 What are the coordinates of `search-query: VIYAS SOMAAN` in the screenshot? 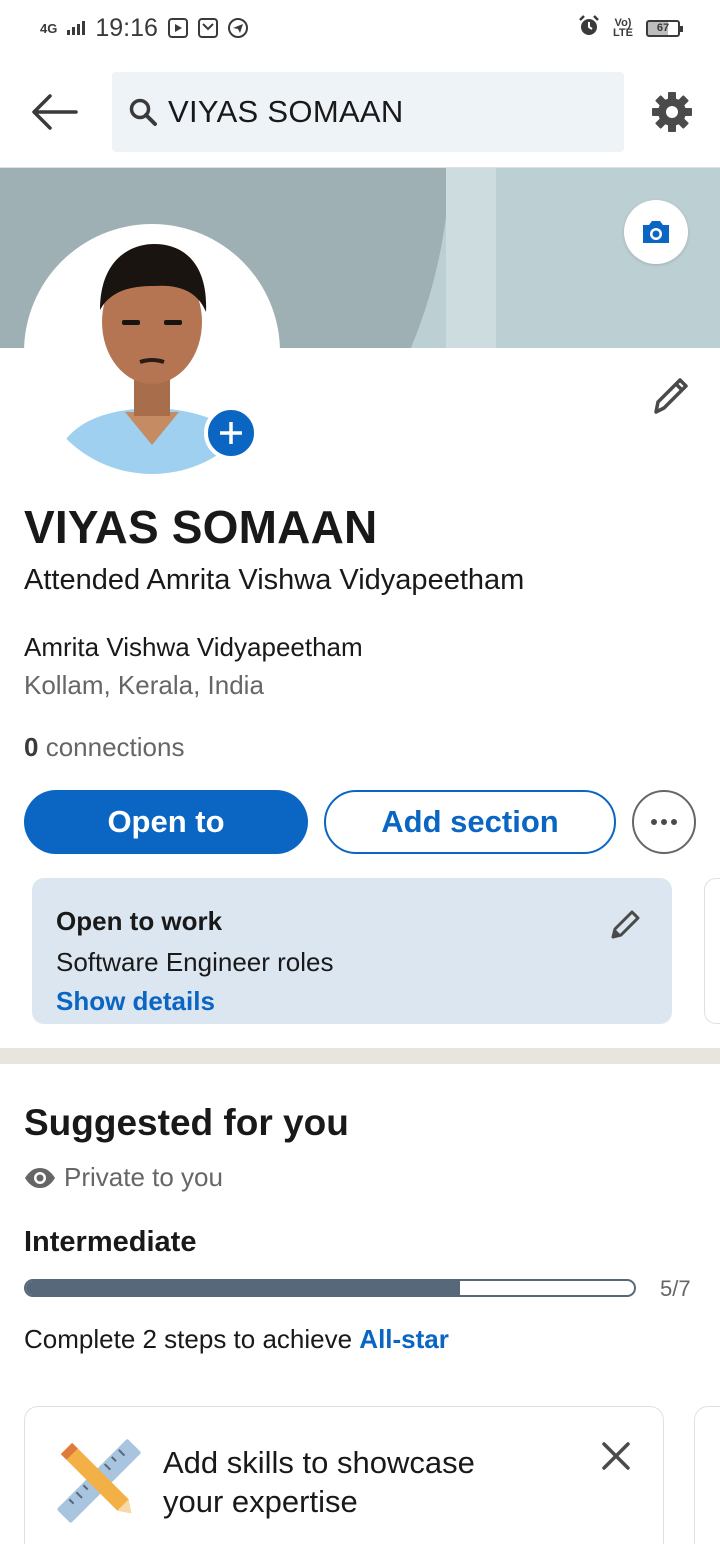 It's located at (286, 111).